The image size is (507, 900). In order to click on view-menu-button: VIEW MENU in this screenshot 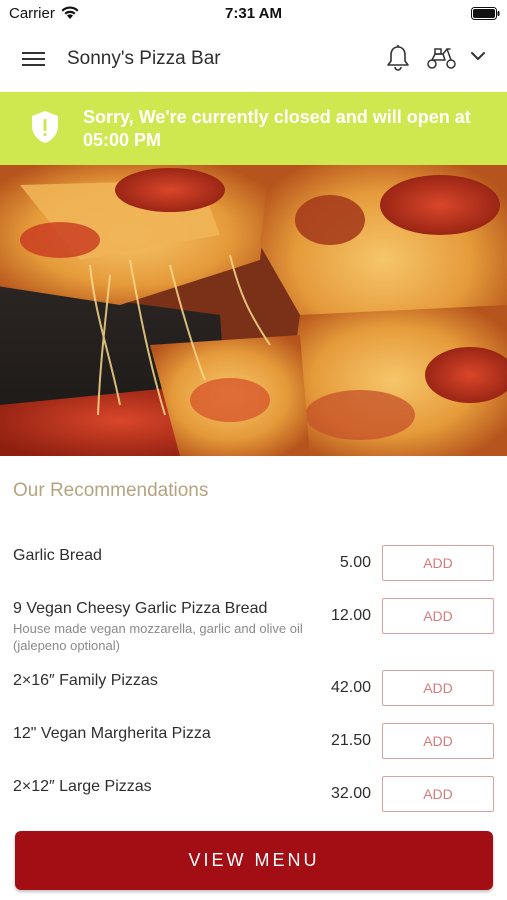, I will do `click(254, 860)`.